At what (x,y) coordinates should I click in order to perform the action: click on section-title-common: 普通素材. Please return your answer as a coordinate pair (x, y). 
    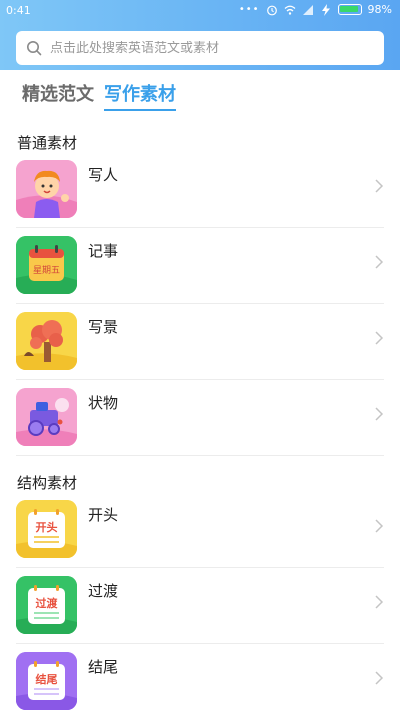
    Looking at the image, I should click on (47, 143).